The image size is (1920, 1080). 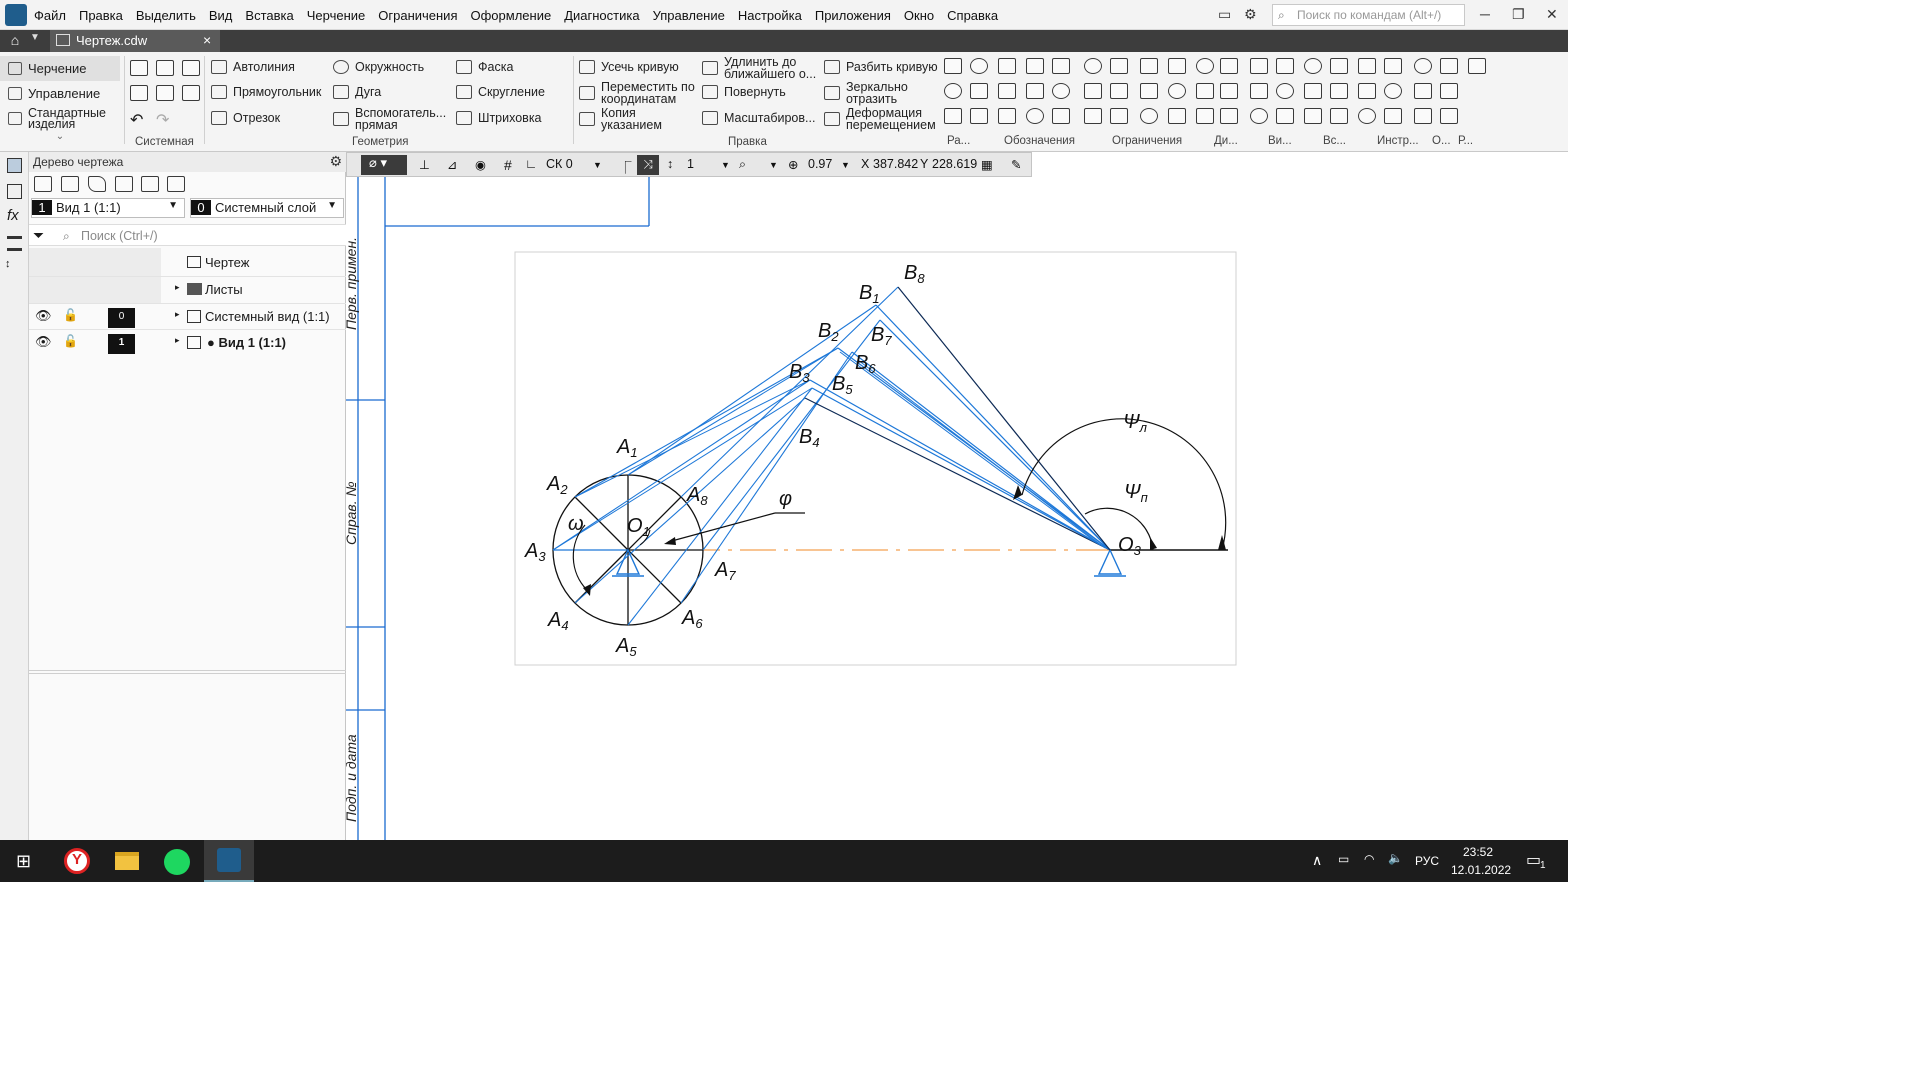 I want to click on open-folder-icon, so click(x=165, y=68).